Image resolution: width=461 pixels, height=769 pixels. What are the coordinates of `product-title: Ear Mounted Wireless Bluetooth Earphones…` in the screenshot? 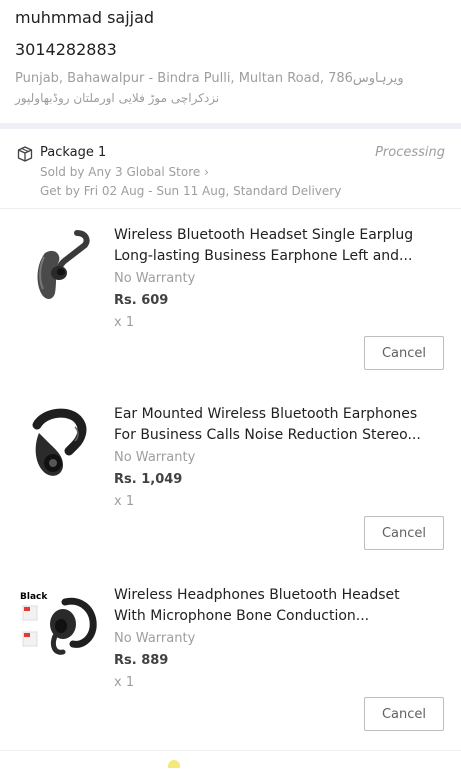 It's located at (274, 425).